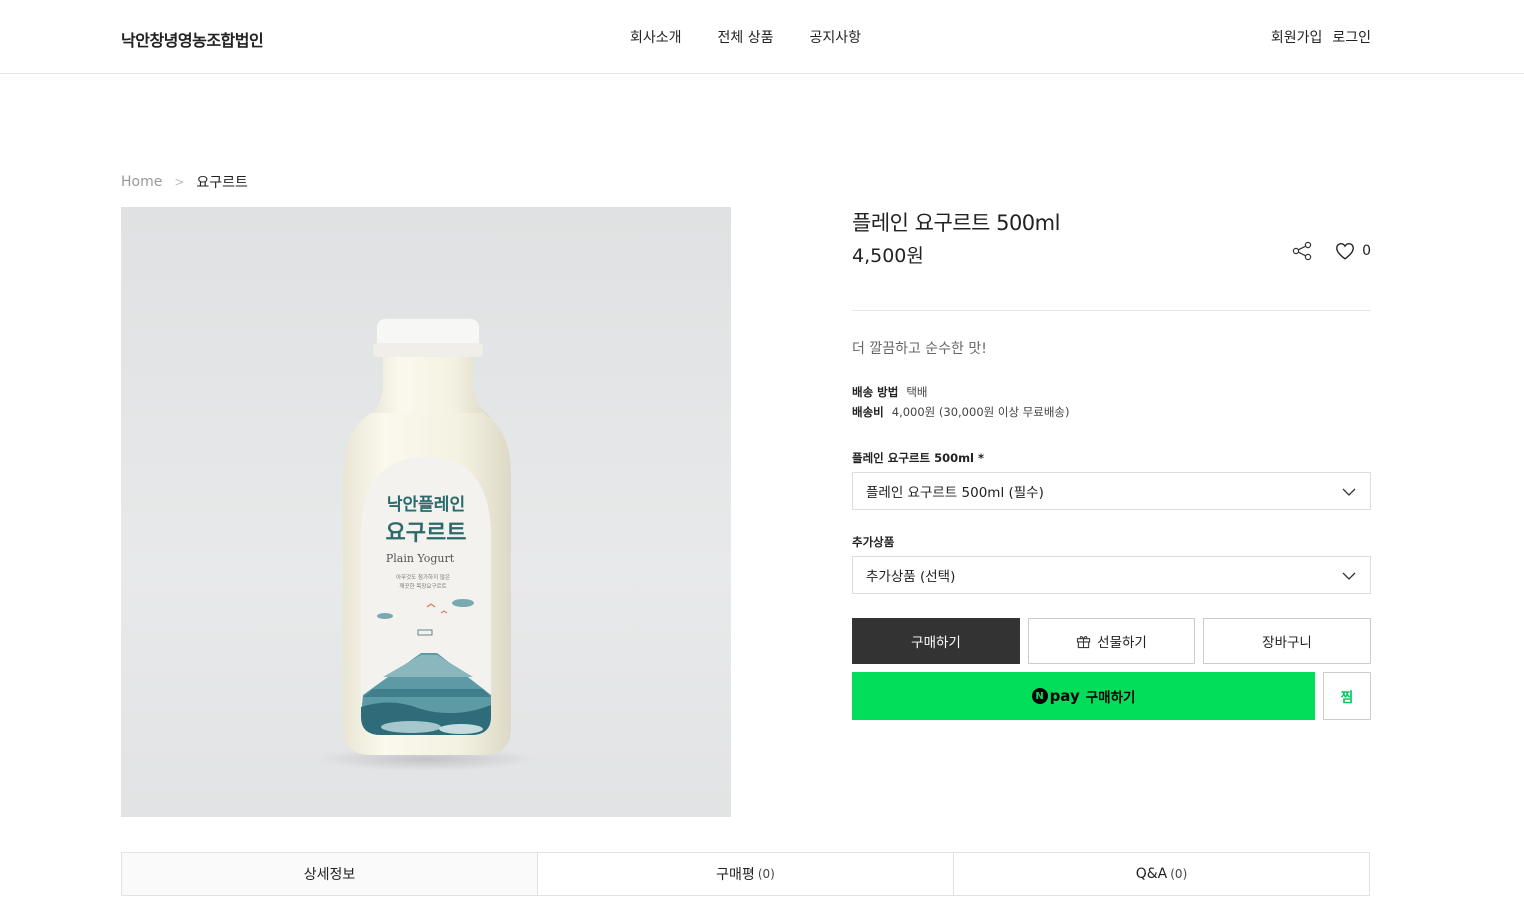 The image size is (1524, 908). I want to click on nav-item-notice: 공지사항, so click(836, 37).